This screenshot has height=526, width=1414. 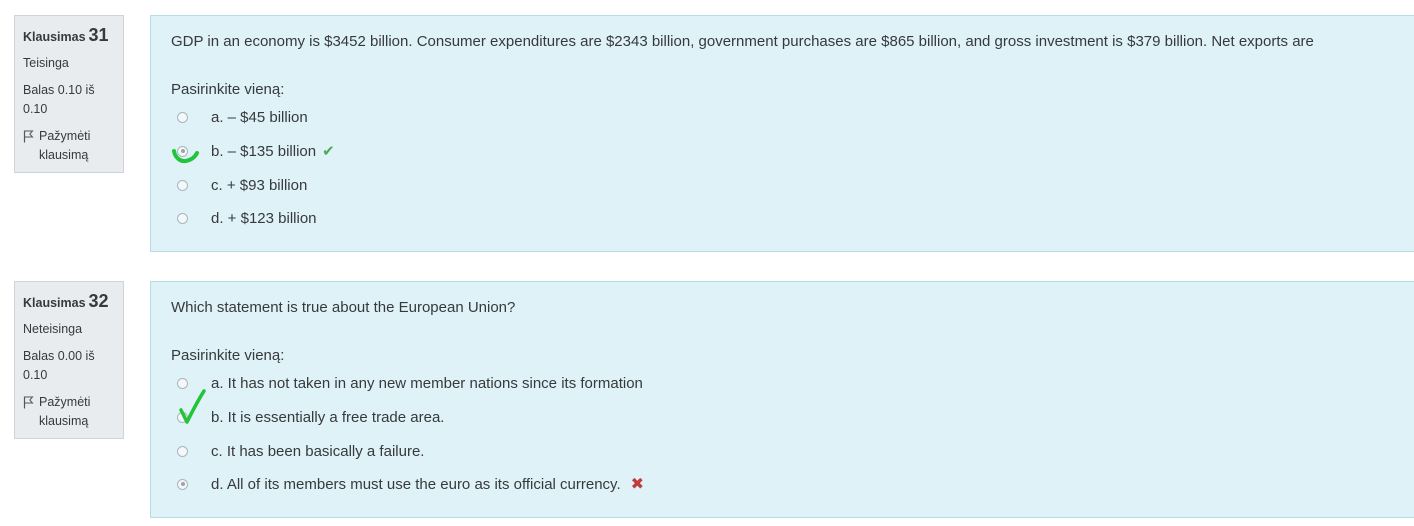 I want to click on answer-option-b: b. It is essentially a free trade area., so click(x=307, y=417).